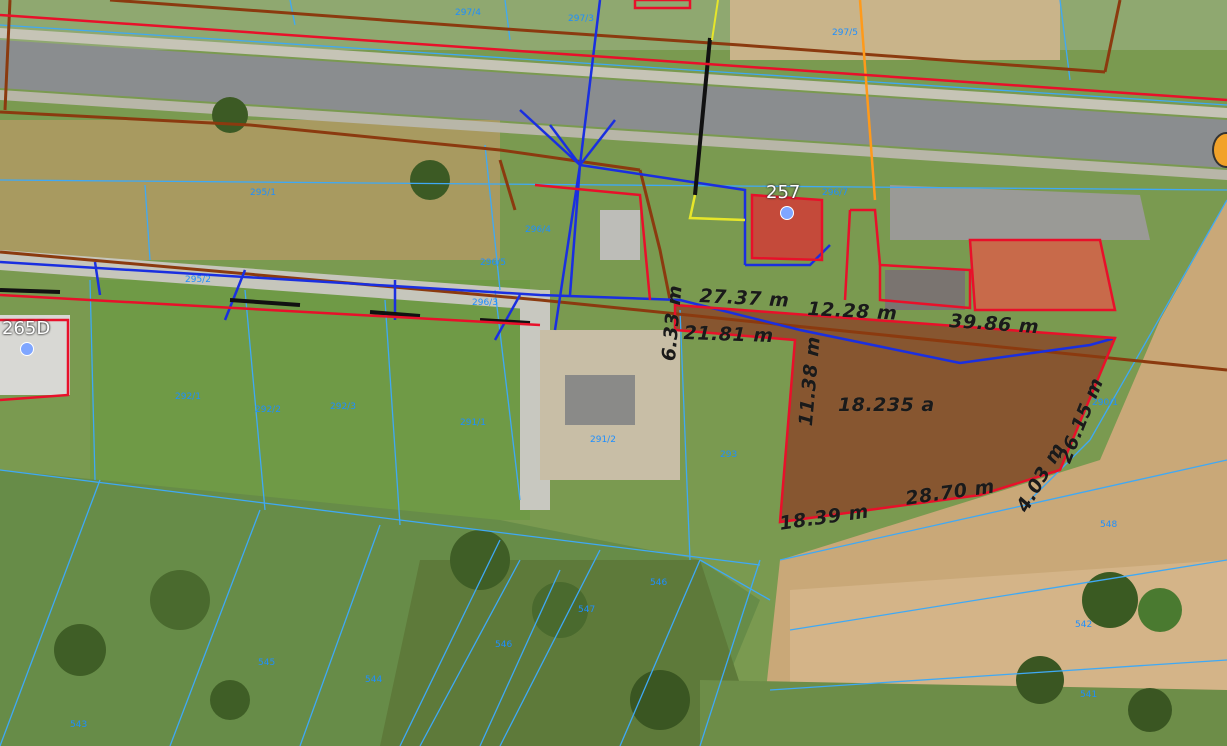 This screenshot has width=1227, height=746. Describe the element at coordinates (27, 349) in the screenshot. I see `address-pin-265d` at that location.